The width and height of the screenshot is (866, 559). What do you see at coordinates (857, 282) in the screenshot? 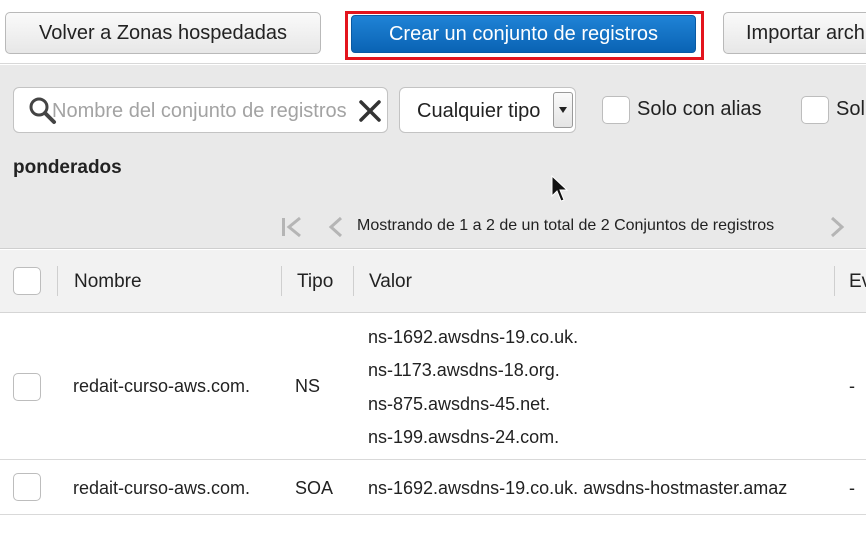
I see `column-header-evaluate: Ev` at bounding box center [857, 282].